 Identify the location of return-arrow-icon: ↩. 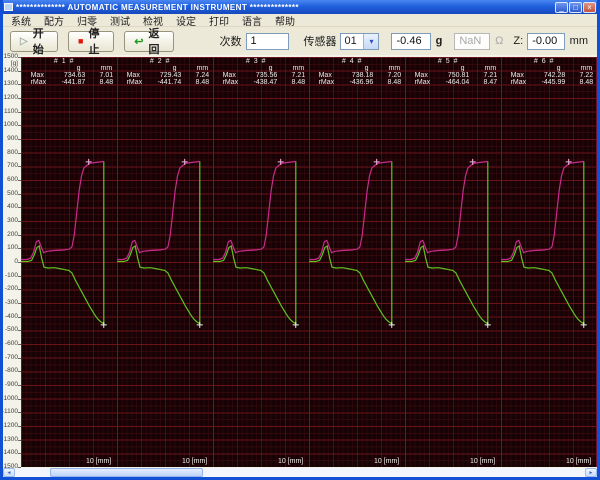
(139, 41).